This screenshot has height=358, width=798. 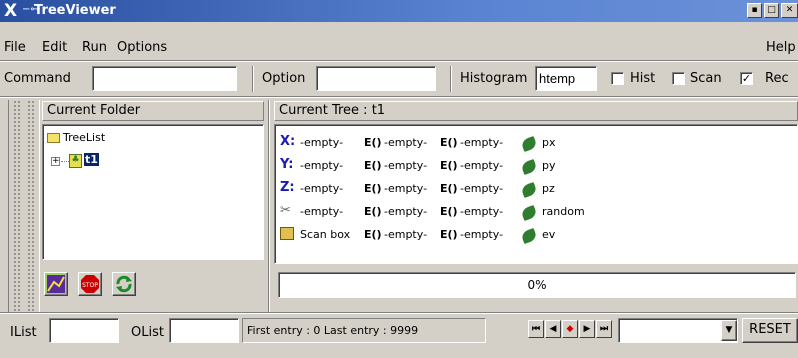 I want to click on rec-checkbox: ✓, so click(x=746, y=78).